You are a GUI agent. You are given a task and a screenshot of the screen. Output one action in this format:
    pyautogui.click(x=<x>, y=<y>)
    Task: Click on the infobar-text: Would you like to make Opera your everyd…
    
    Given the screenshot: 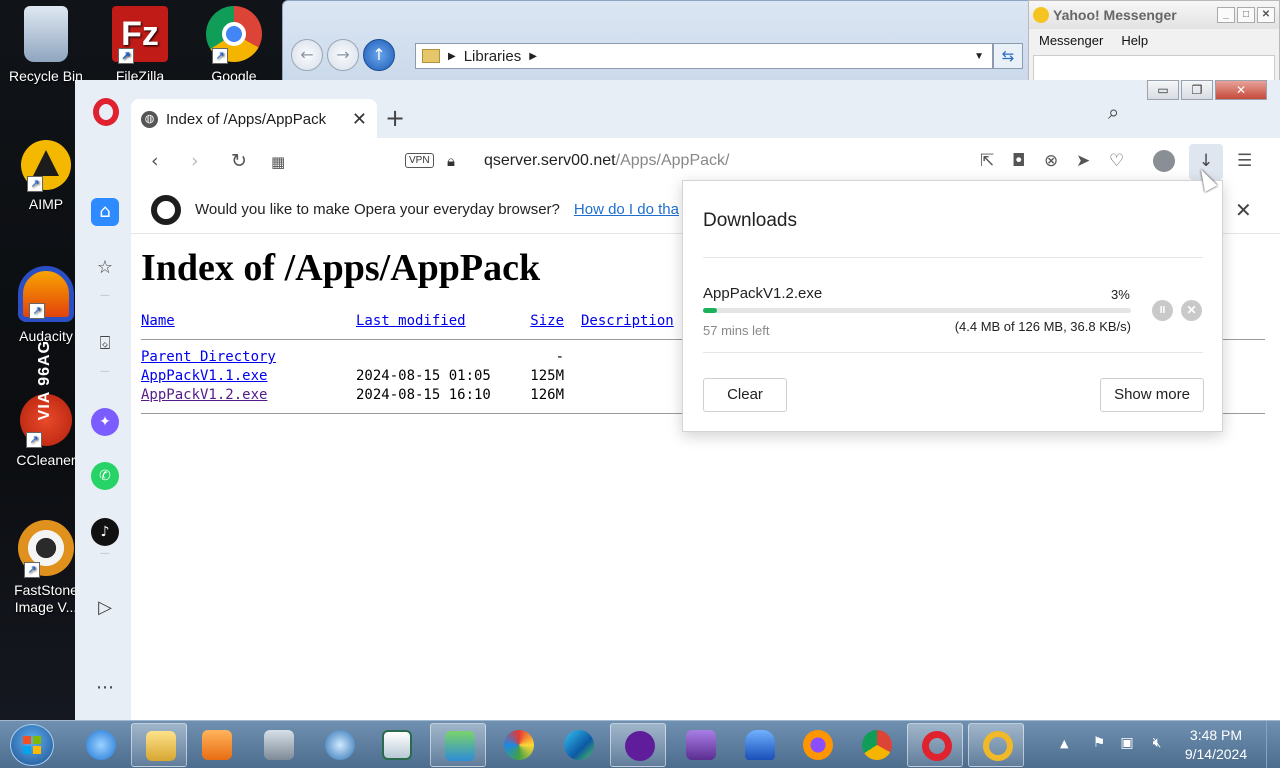 What is the action you would take?
    pyautogui.click(x=377, y=209)
    